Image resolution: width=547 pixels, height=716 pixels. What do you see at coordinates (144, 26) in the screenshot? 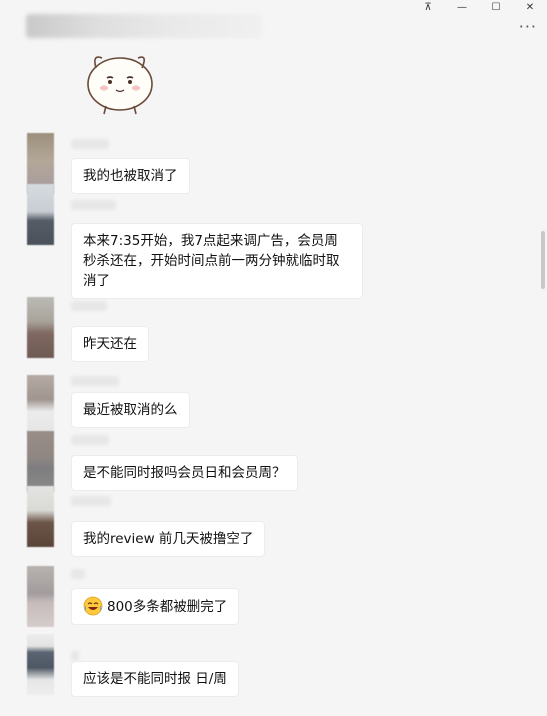
I see `chat-title-blurred` at bounding box center [144, 26].